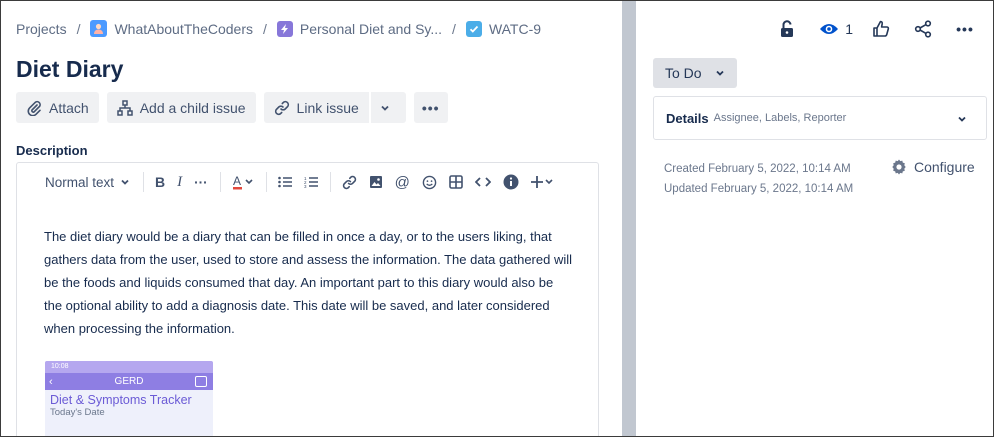 Image resolution: width=994 pixels, height=437 pixels. What do you see at coordinates (124, 107) in the screenshot?
I see `hierarchy-icon` at bounding box center [124, 107].